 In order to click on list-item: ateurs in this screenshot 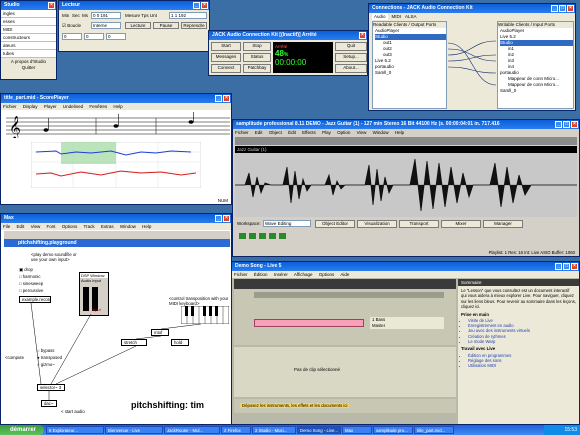, I will do `click(28, 46)`.